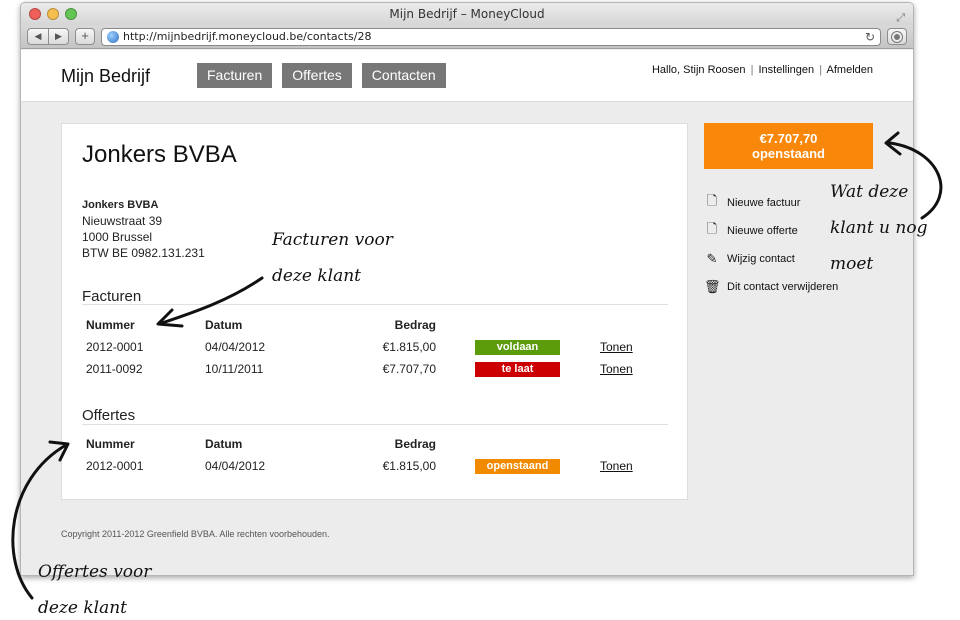 The image size is (960, 620). I want to click on logout-link: Afmelden, so click(850, 70).